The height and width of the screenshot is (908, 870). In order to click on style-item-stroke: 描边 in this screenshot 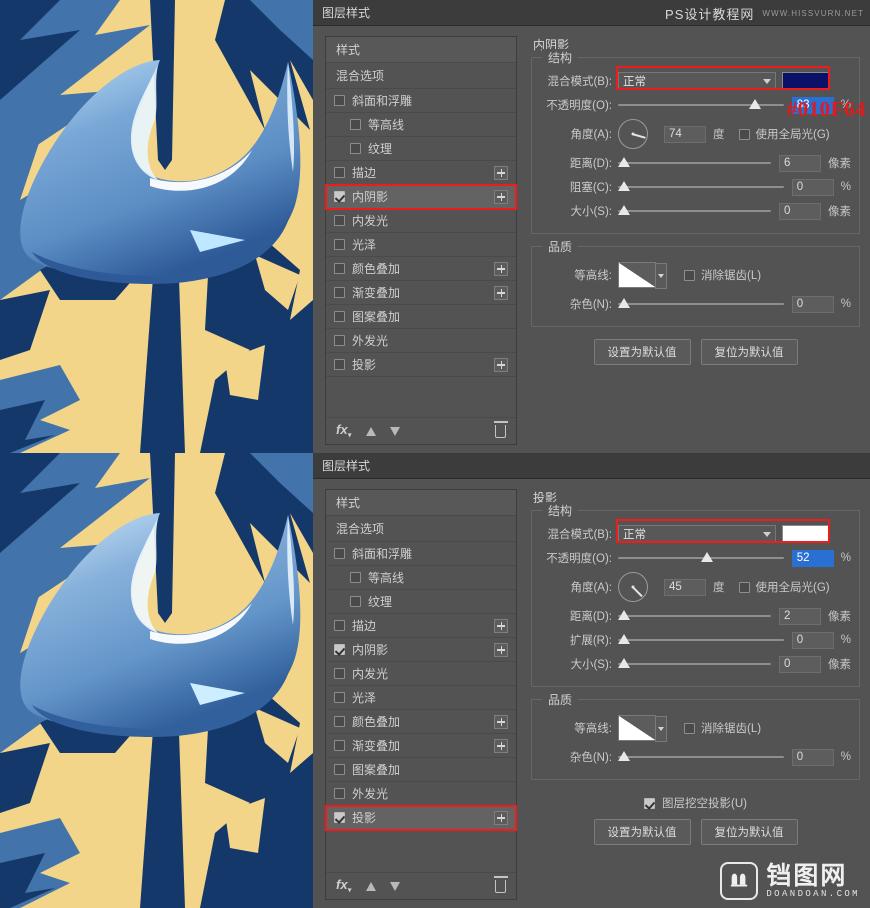, I will do `click(421, 626)`.